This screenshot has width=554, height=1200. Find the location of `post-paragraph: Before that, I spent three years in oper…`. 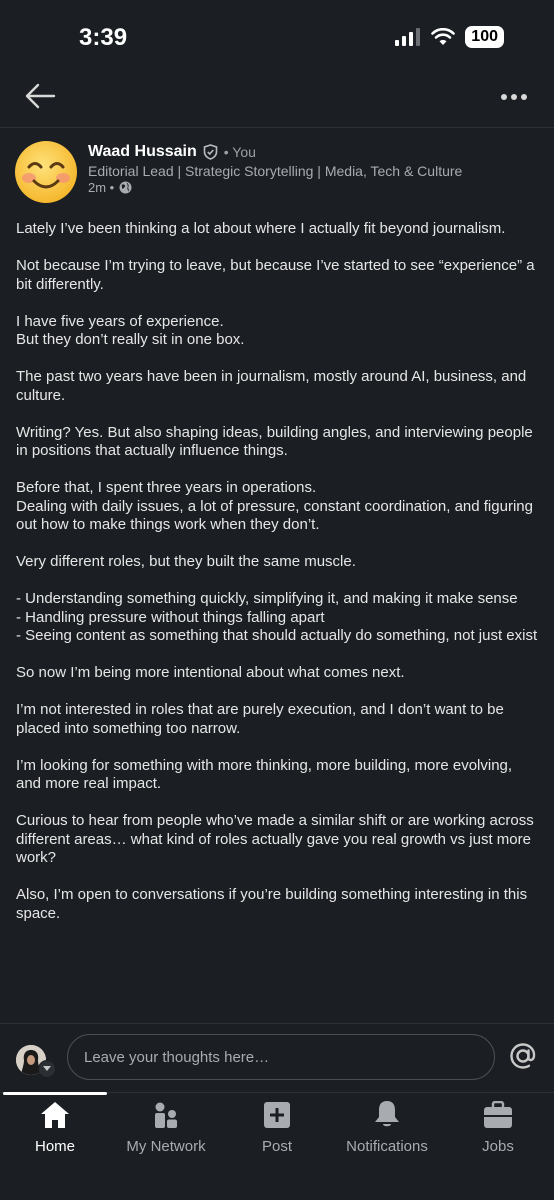

post-paragraph: Before that, I spent three years in oper… is located at coordinates (274, 506).